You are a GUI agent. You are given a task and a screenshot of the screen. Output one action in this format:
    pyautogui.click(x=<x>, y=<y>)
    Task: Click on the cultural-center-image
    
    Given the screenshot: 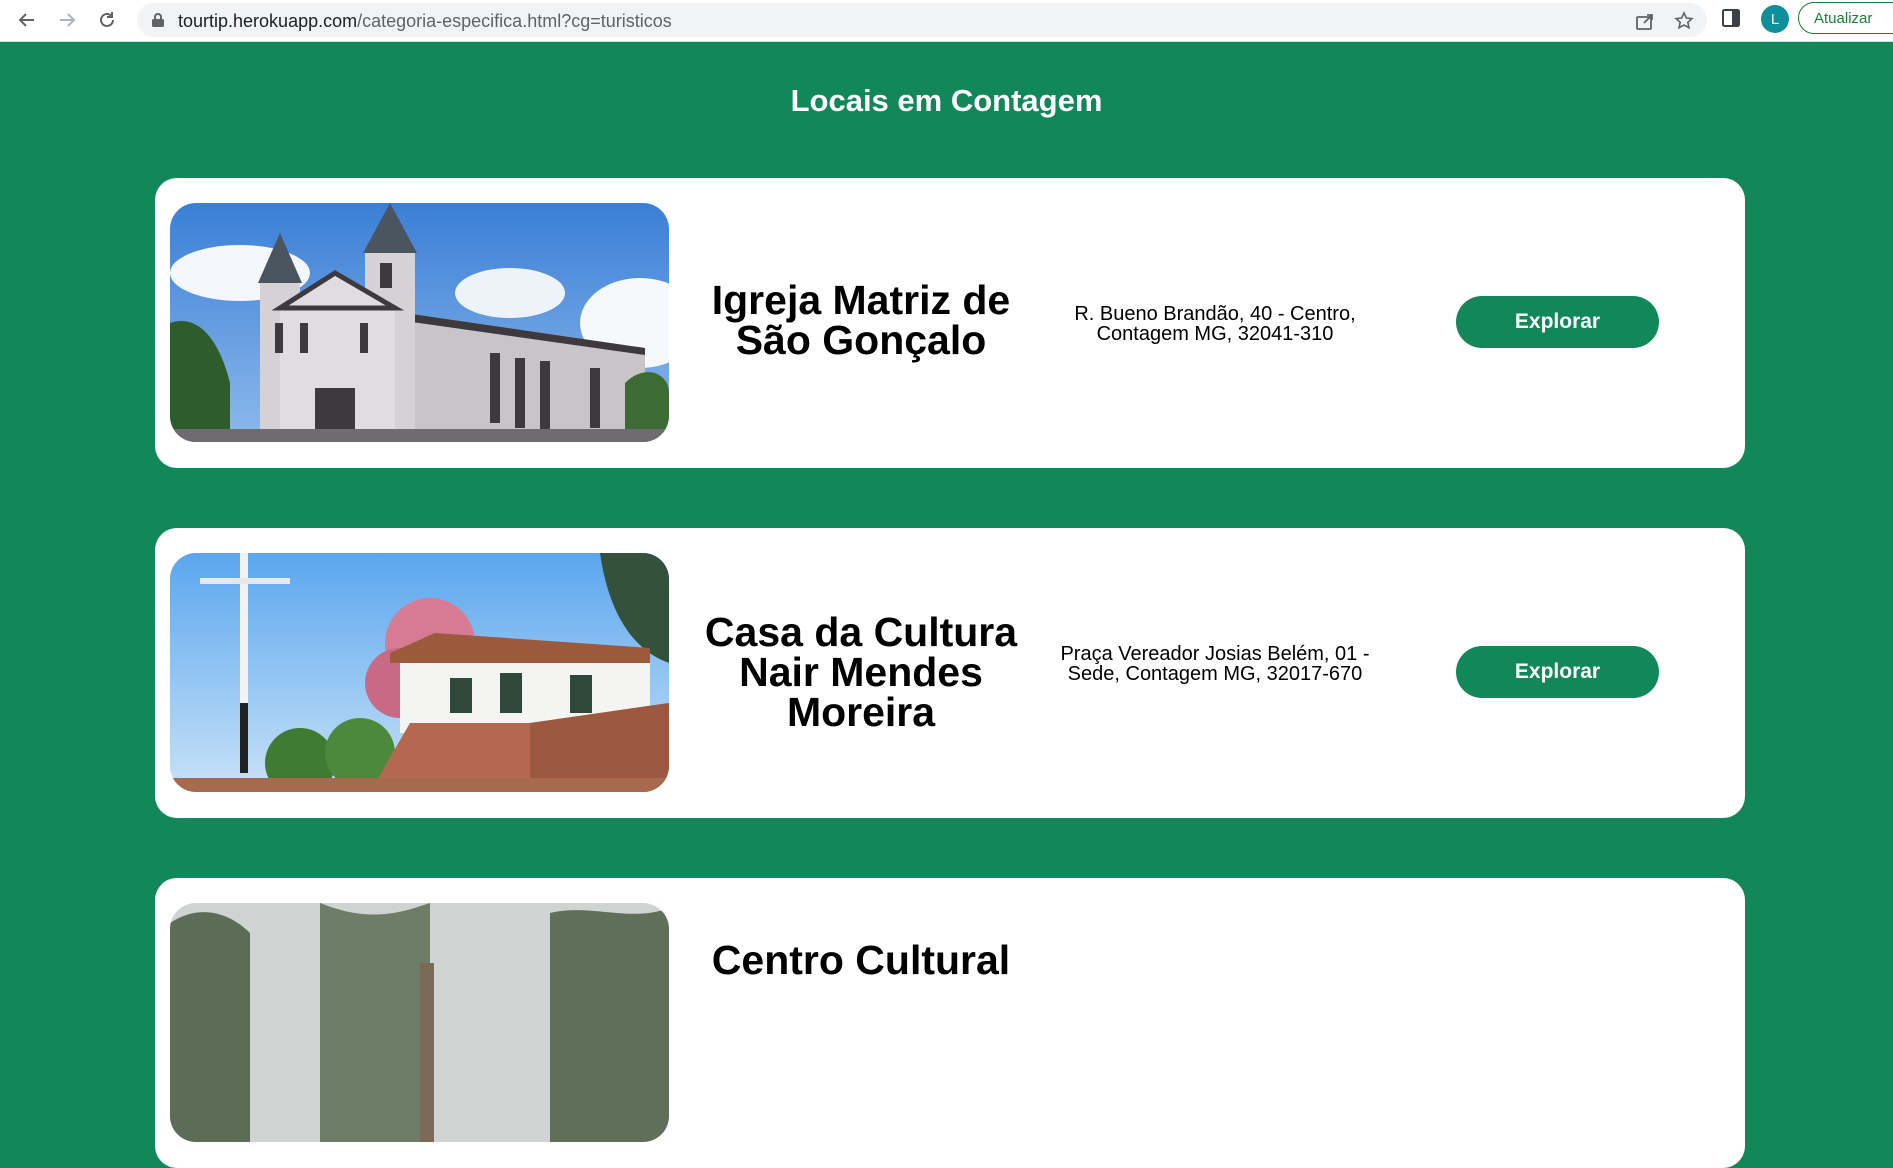 What is the action you would take?
    pyautogui.click(x=419, y=1022)
    